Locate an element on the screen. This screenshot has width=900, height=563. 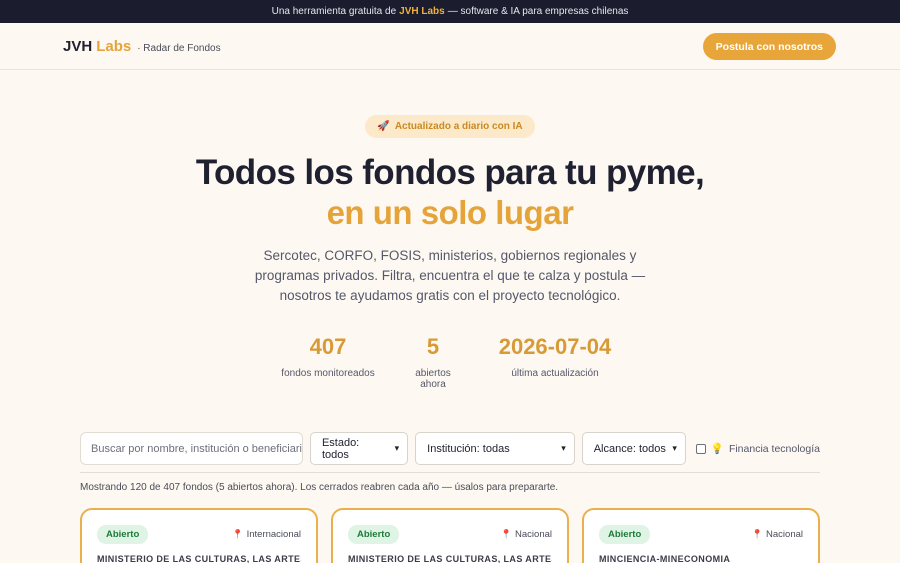
alcance-select-value: Alcance: todos is located at coordinates (629, 448).